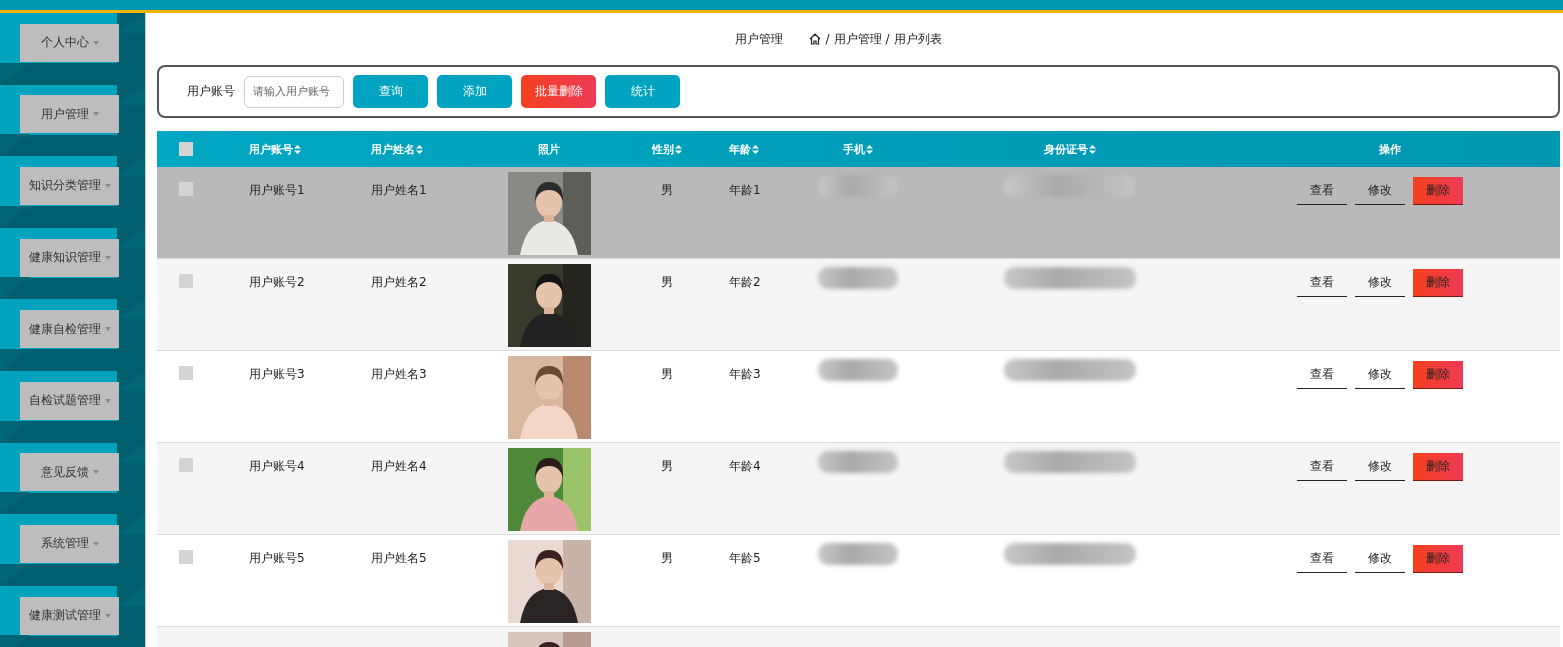 This screenshot has width=1563, height=647. I want to click on table-cell: 用户账号2, so click(277, 282).